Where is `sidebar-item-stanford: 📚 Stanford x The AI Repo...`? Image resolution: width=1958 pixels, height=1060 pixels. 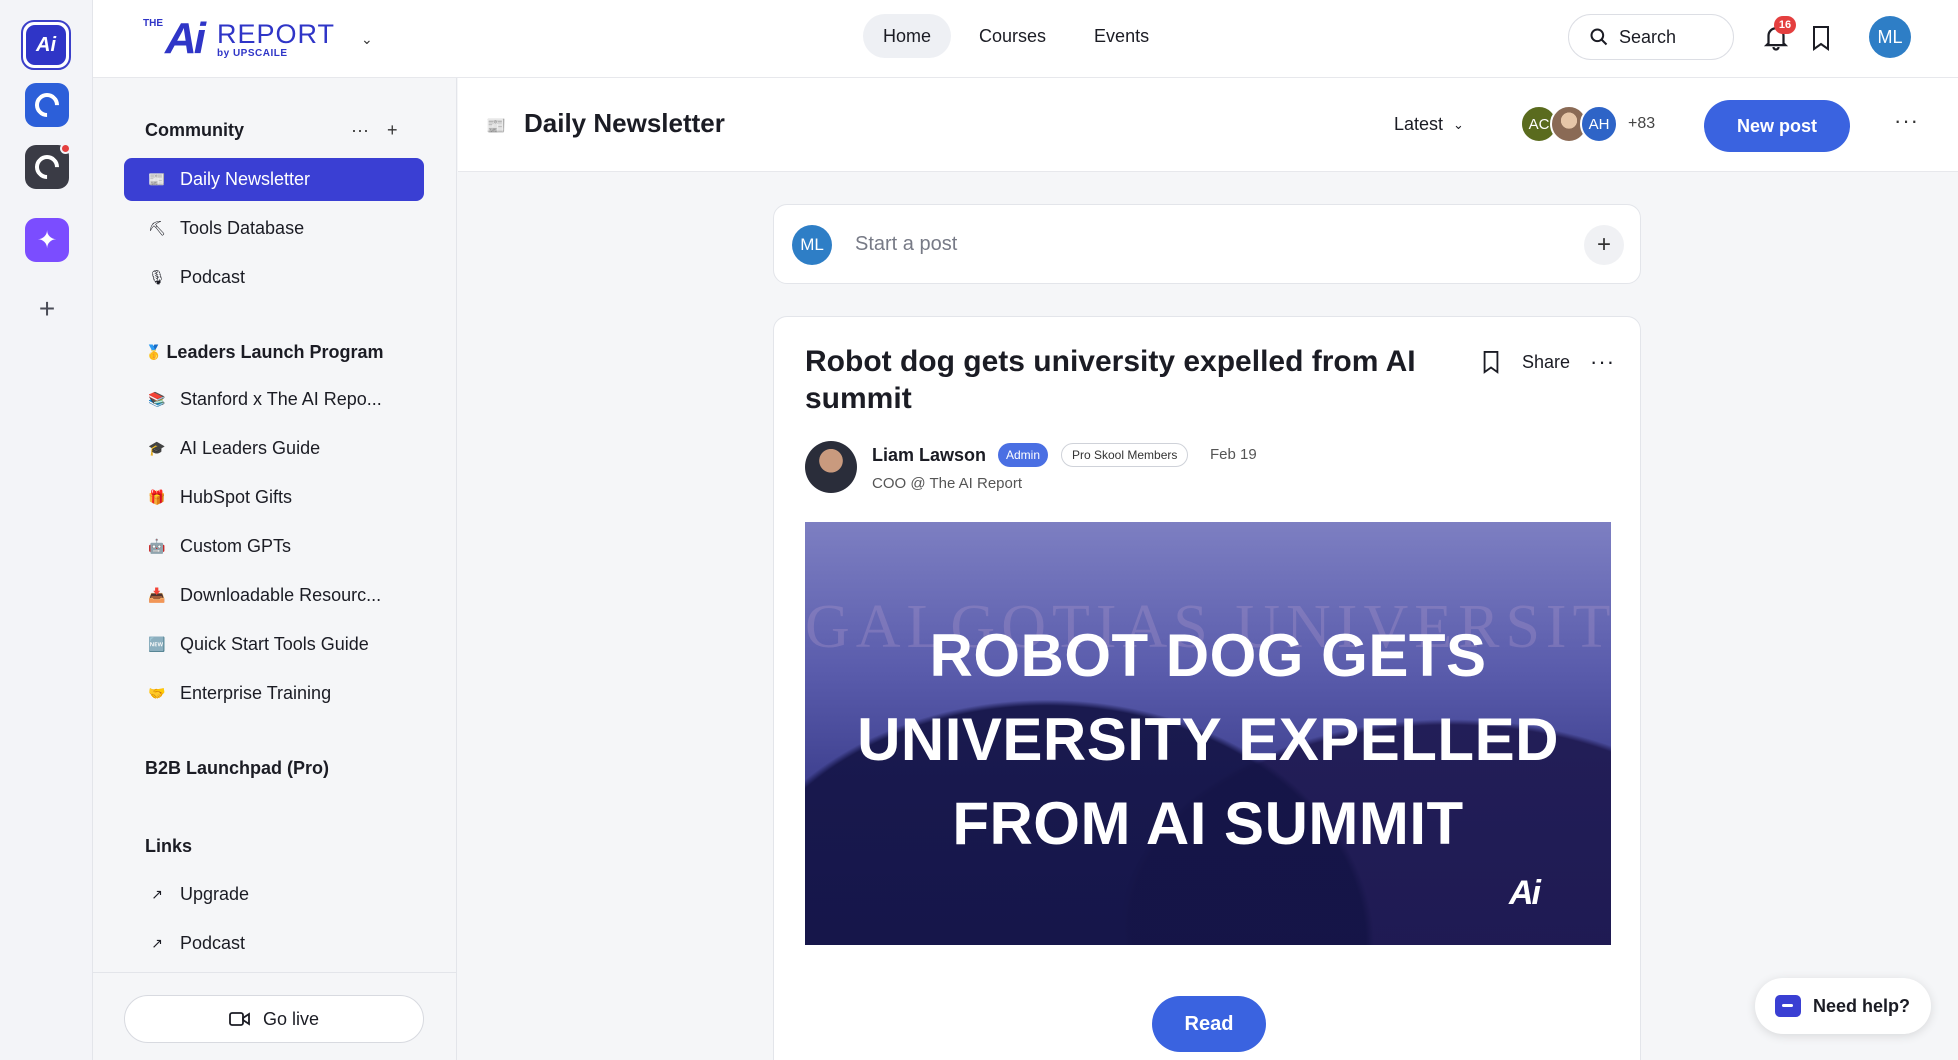 sidebar-item-stanford: 📚 Stanford x The AI Repo... is located at coordinates (274, 399).